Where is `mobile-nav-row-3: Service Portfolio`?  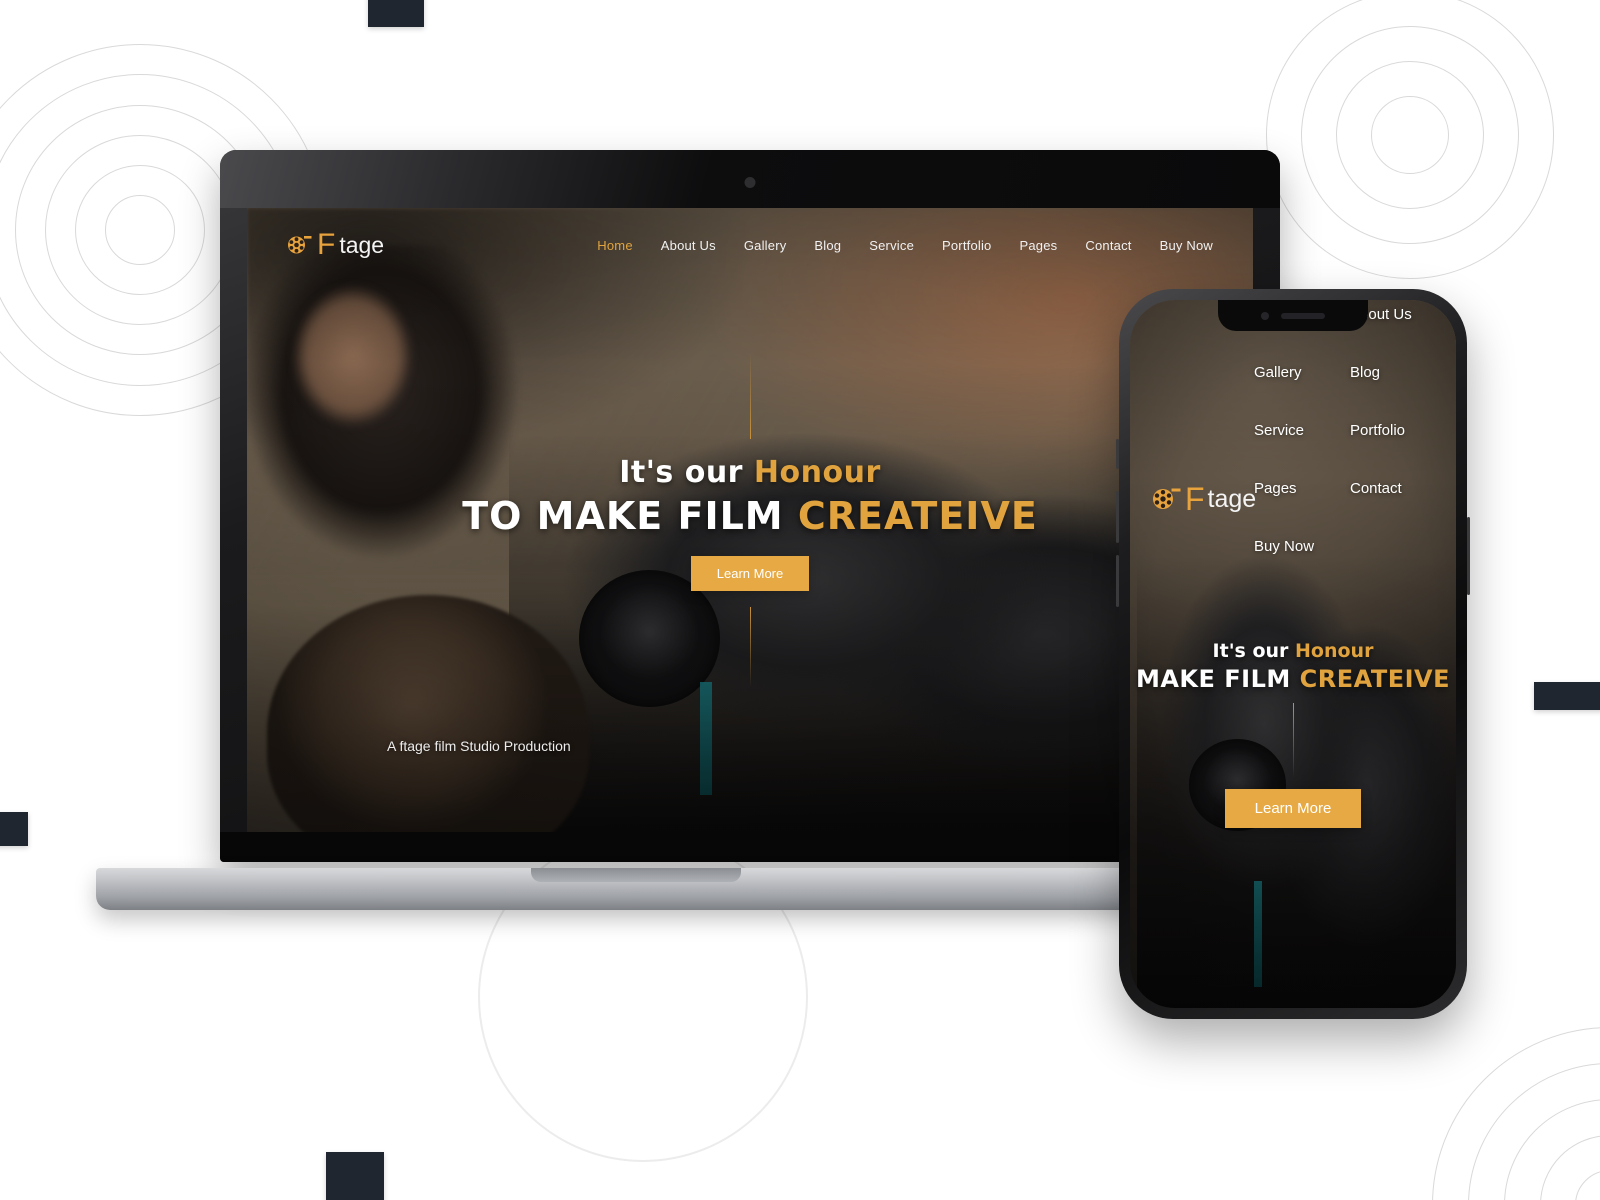 mobile-nav-row-3: Service Portfolio is located at coordinates (1293, 431).